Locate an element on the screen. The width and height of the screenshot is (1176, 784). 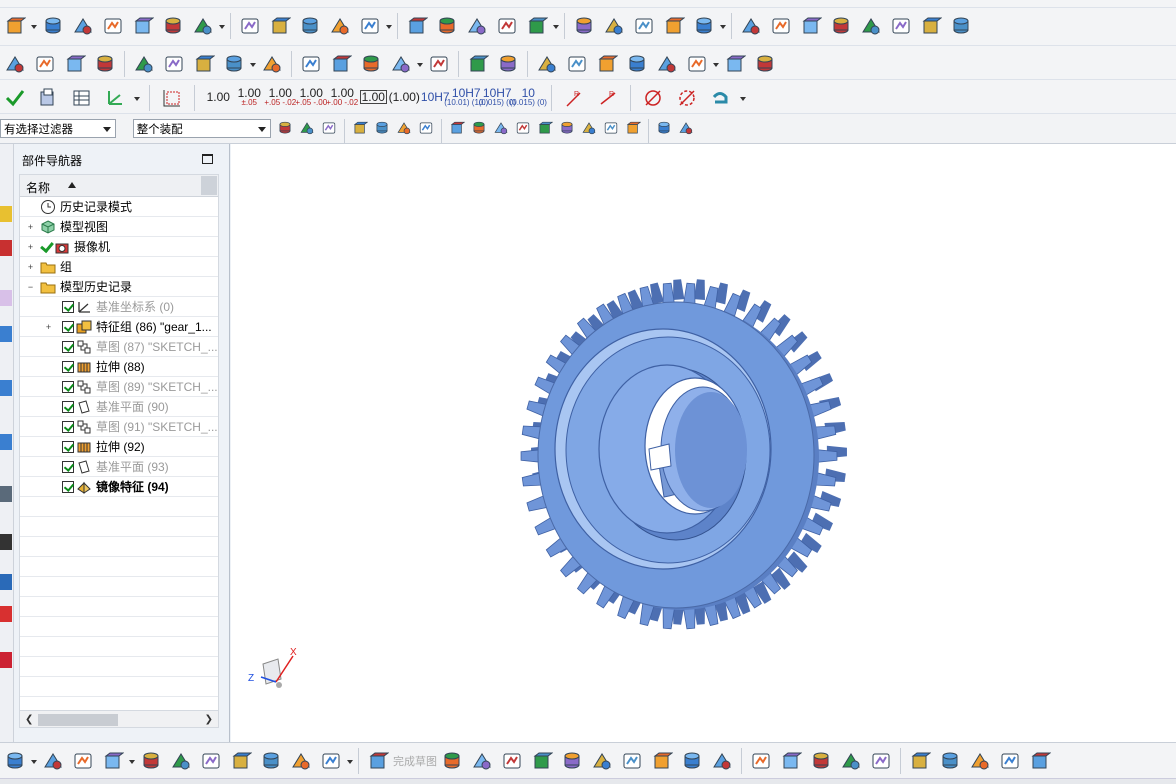
palette-icon is located at coordinates (6, 660).